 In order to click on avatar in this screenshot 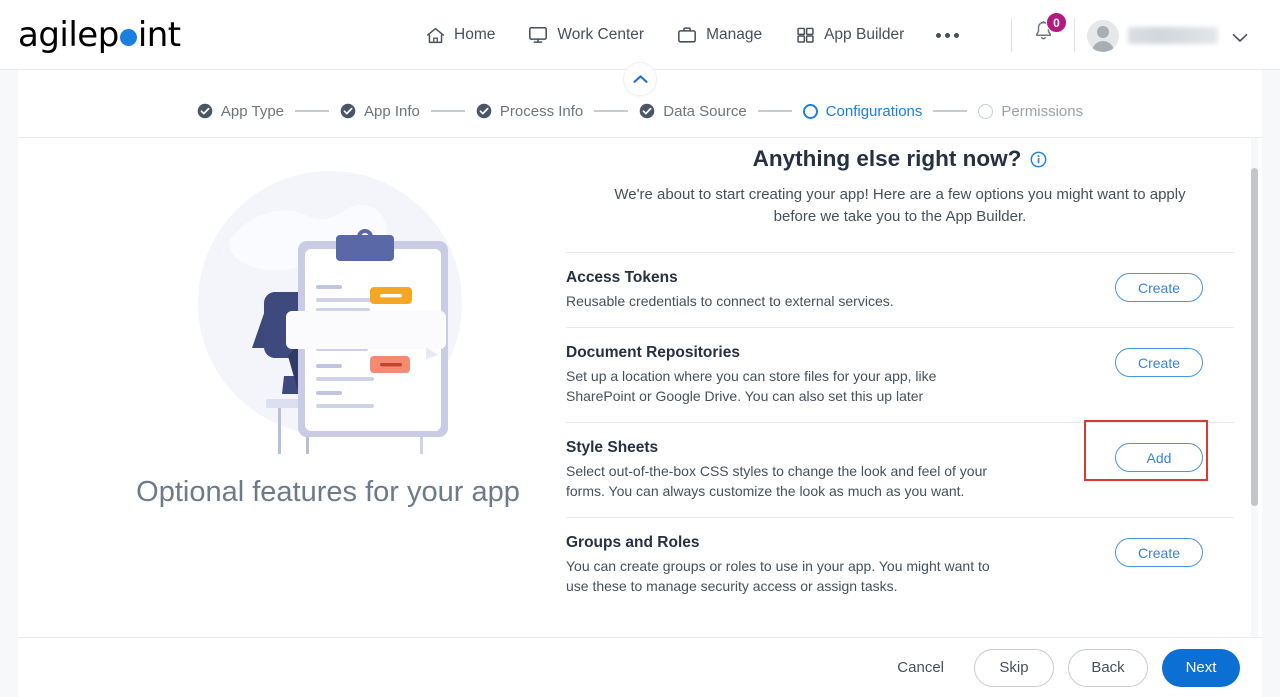, I will do `click(1103, 36)`.